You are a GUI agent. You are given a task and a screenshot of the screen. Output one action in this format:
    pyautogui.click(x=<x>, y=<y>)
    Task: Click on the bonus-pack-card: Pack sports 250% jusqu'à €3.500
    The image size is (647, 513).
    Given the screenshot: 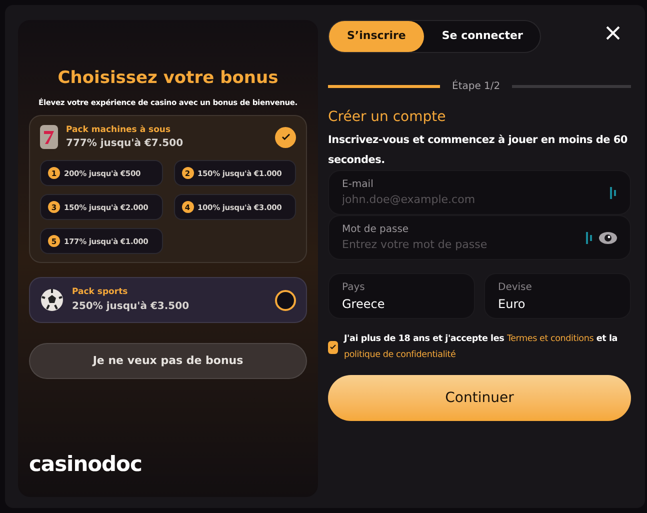 What is the action you would take?
    pyautogui.click(x=168, y=300)
    